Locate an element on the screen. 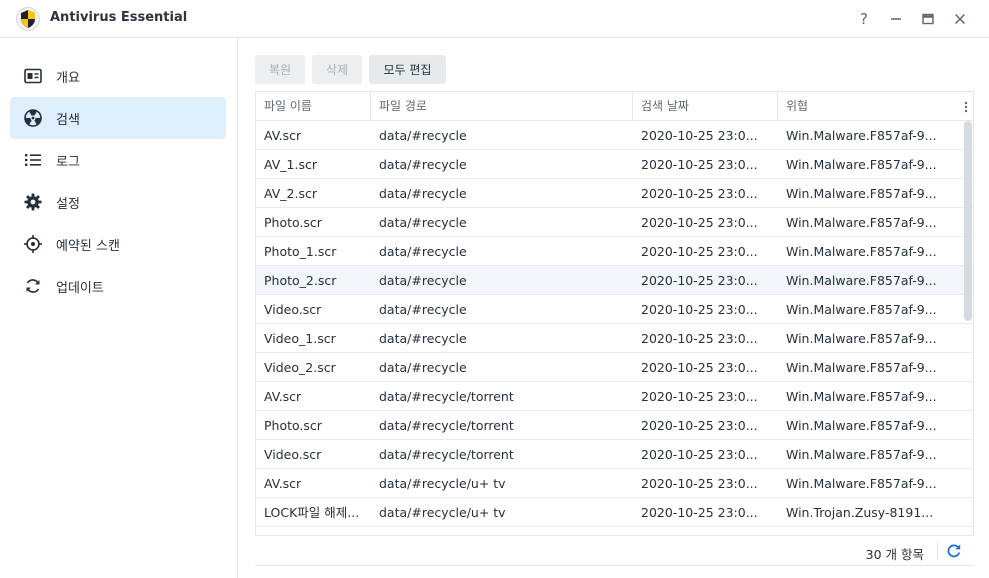  edit-all-button: 모두 편집 is located at coordinates (407, 69).